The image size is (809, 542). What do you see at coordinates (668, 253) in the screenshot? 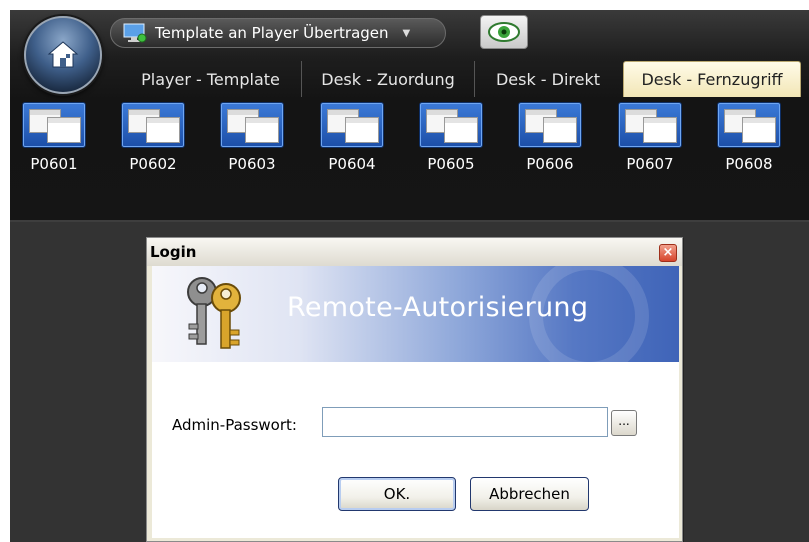
I see `close-icon: ×` at bounding box center [668, 253].